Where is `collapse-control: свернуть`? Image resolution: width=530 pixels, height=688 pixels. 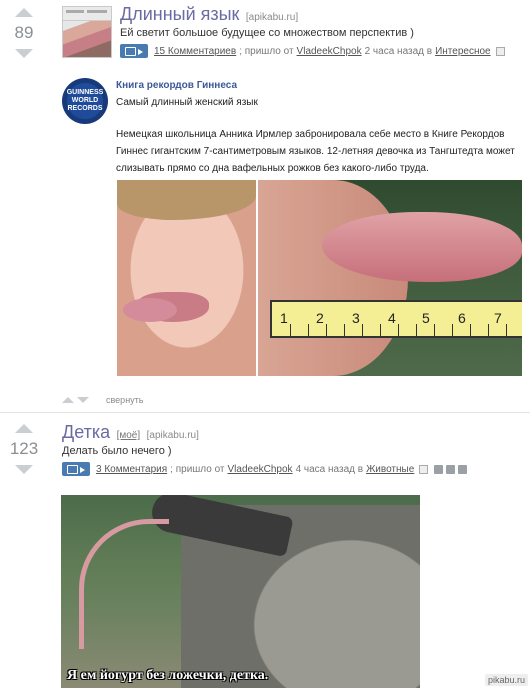
collapse-control: свернуть is located at coordinates (102, 400).